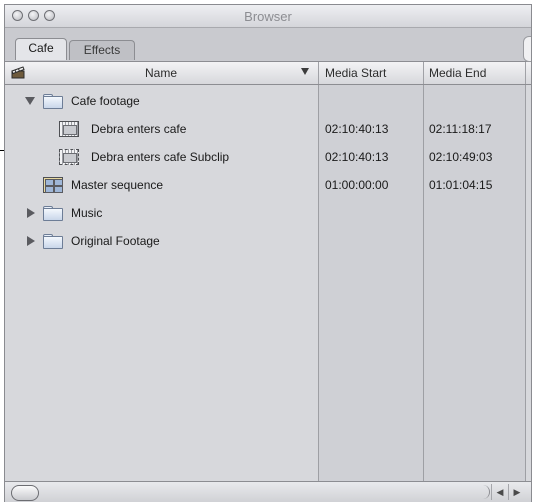 Image resolution: width=538 pixels, height=502 pixels. I want to click on disclosure-expanded-icon, so click(30, 101).